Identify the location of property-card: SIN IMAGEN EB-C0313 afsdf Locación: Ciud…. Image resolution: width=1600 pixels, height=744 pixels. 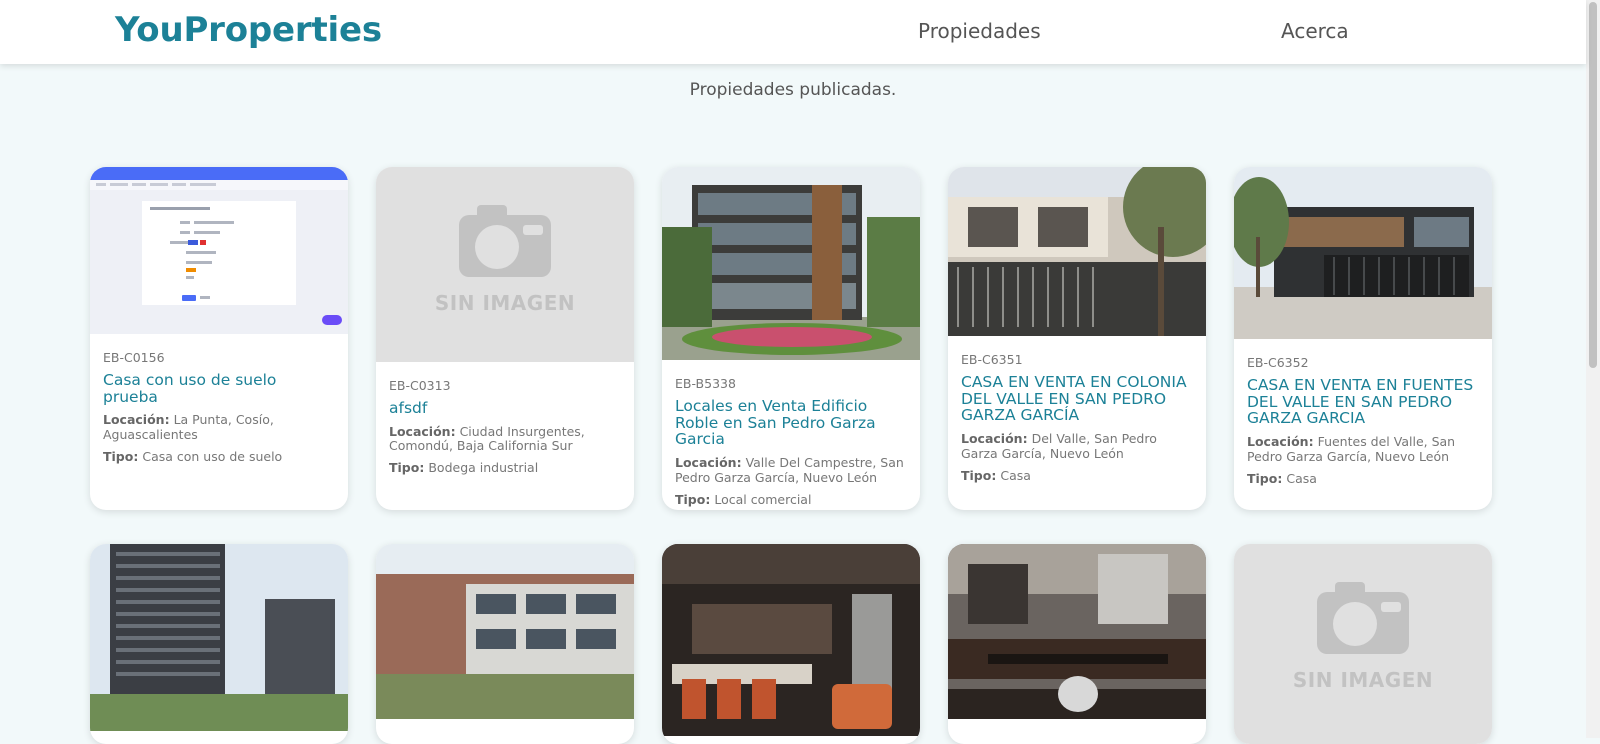
(505, 338).